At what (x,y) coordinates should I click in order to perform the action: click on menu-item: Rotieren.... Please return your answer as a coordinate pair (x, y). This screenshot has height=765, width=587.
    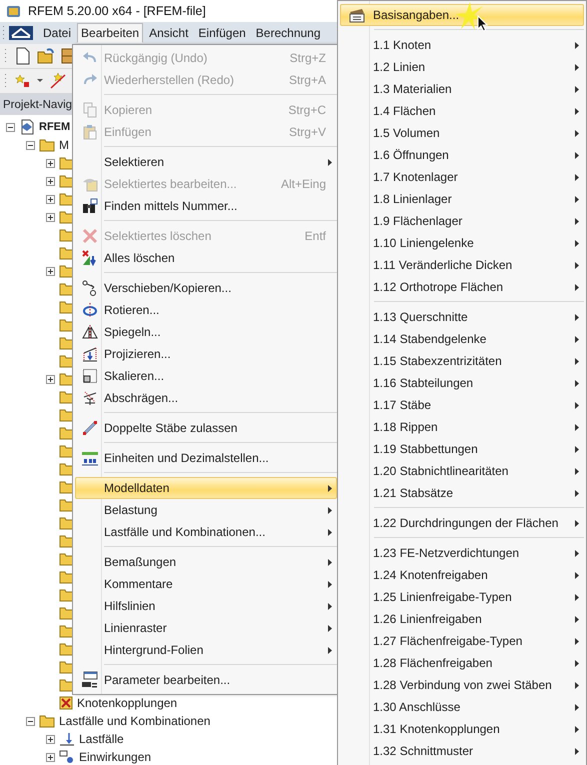
    Looking at the image, I should click on (206, 310).